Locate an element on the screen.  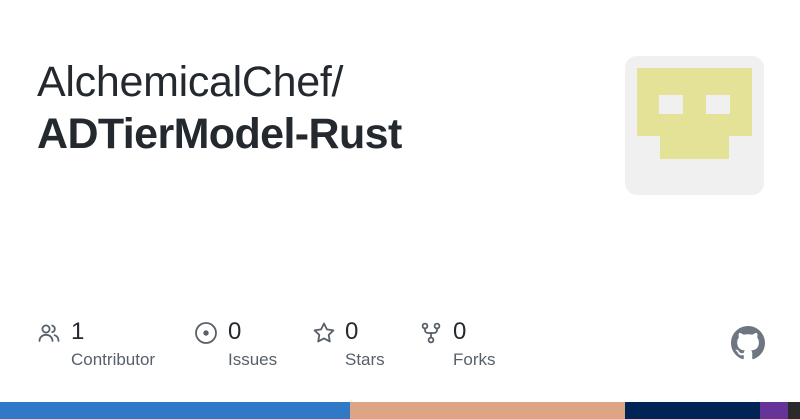
avatar-pixel-center-column is located at coordinates (694, 104).